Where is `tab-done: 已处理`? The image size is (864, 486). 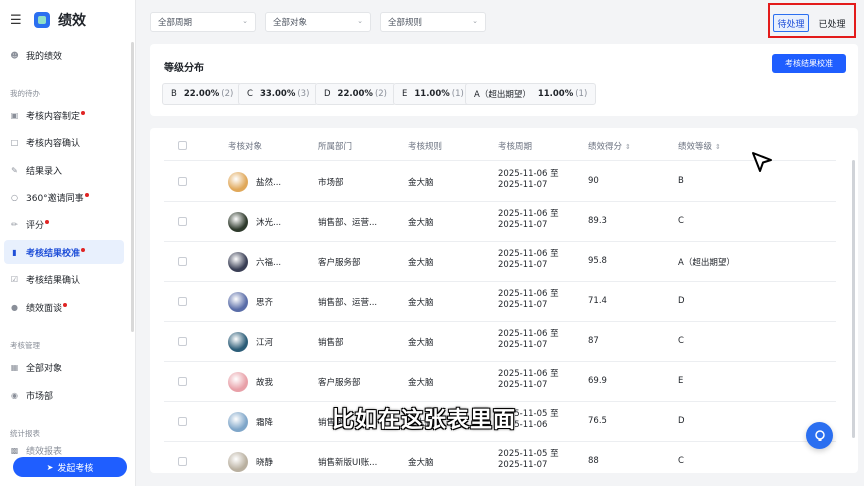
tab-done: 已处理 is located at coordinates (832, 23).